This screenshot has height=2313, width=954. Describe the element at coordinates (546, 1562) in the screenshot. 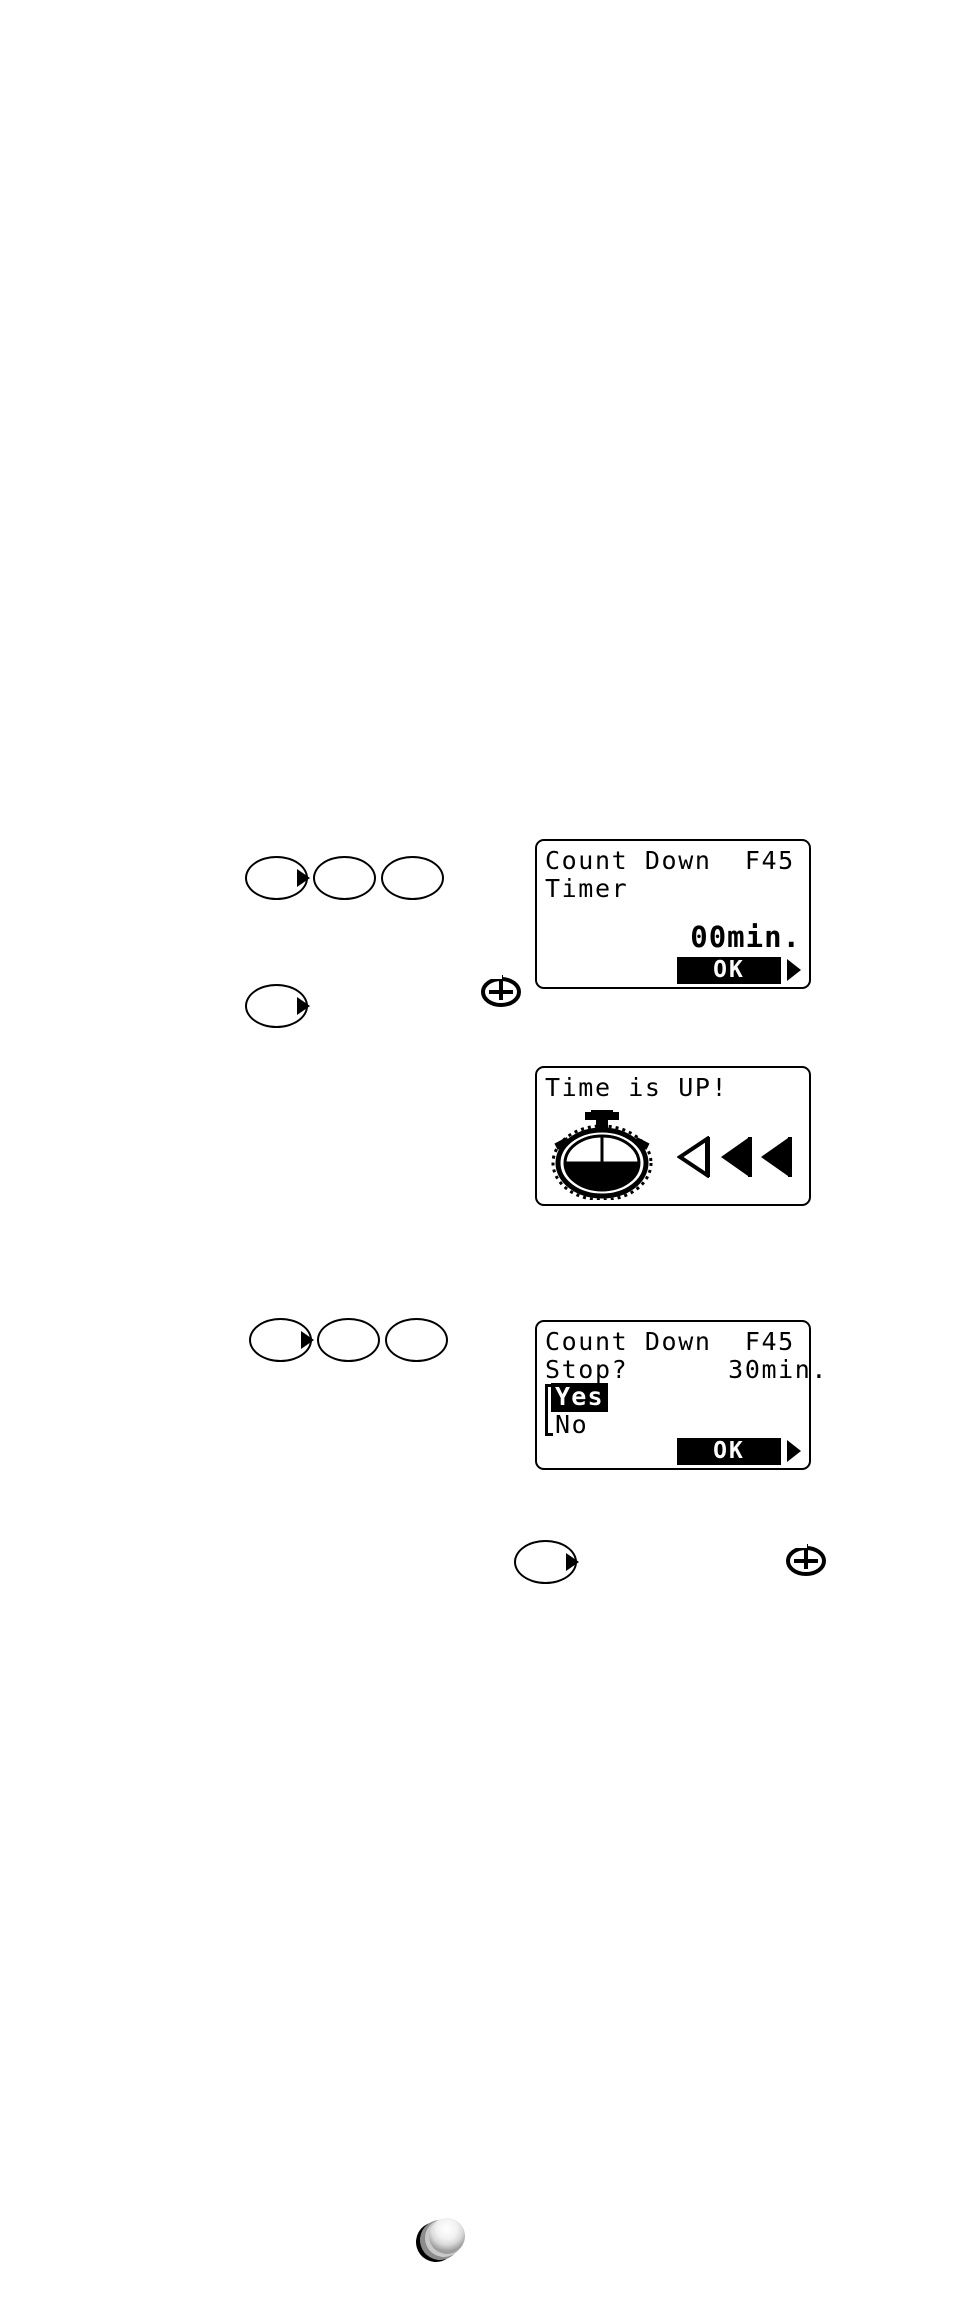

I see `softkey-button-1-row4` at that location.